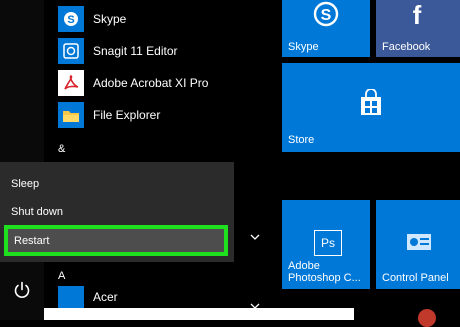  Describe the element at coordinates (135, 51) in the screenshot. I see `app-label: Snagit 11 Editor` at that location.